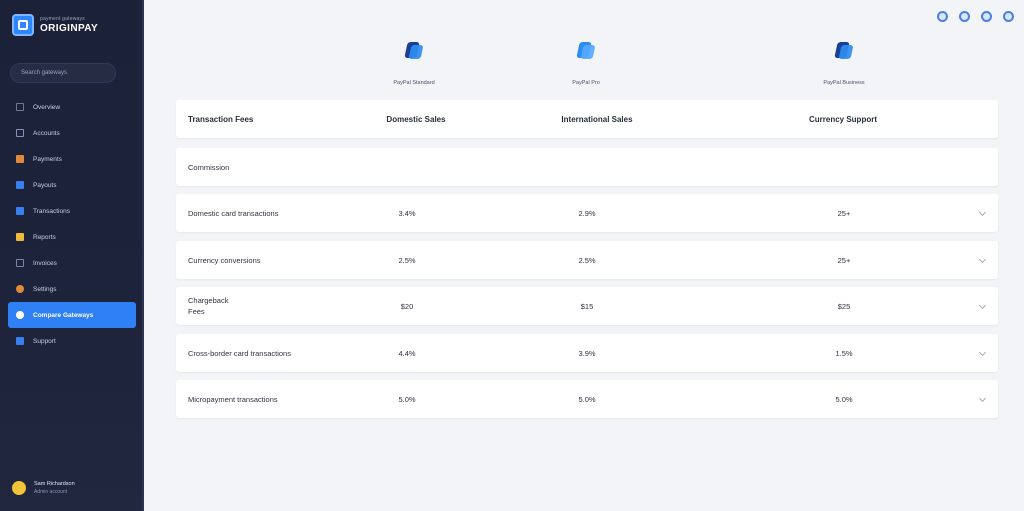 The image size is (1024, 511). Describe the element at coordinates (233, 399) in the screenshot. I see `row-label: Micropayment transactions` at that location.